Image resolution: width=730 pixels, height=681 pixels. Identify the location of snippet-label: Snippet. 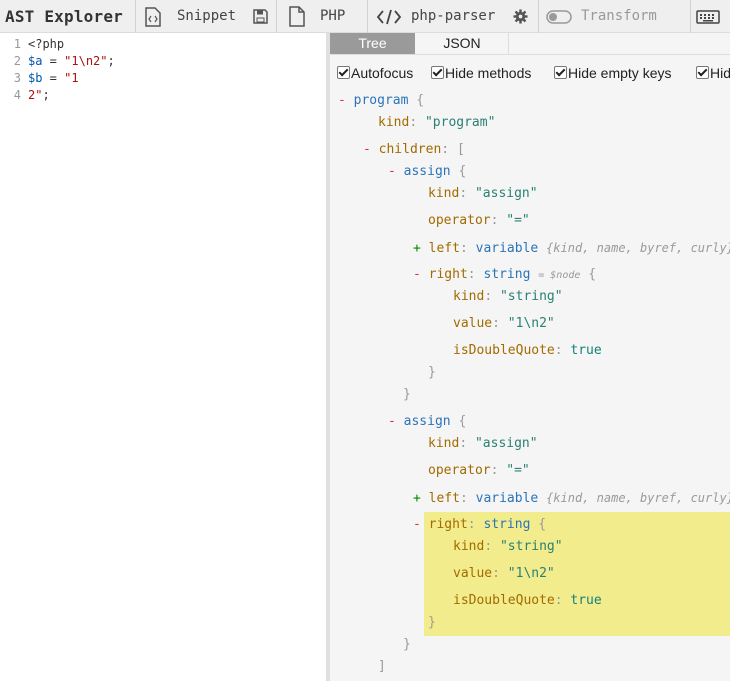
(207, 16).